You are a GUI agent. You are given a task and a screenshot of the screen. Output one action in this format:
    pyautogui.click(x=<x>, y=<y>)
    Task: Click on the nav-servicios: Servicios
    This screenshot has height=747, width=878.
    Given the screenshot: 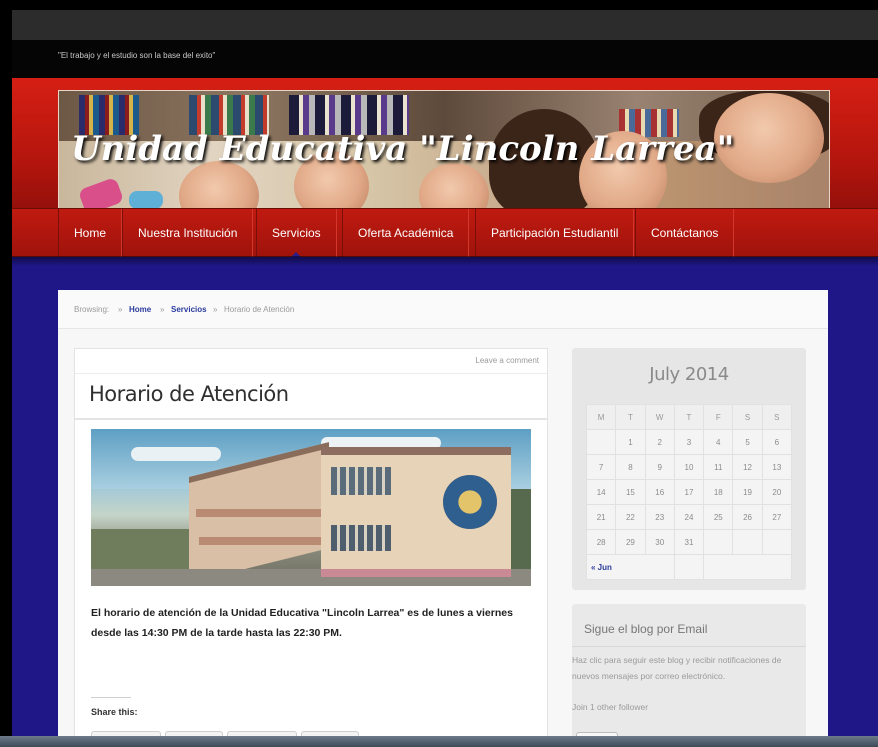 What is the action you would take?
    pyautogui.click(x=296, y=233)
    